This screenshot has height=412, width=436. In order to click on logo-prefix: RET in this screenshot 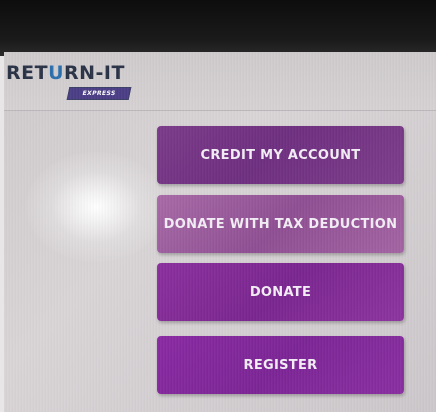, I will do `click(27, 73)`.